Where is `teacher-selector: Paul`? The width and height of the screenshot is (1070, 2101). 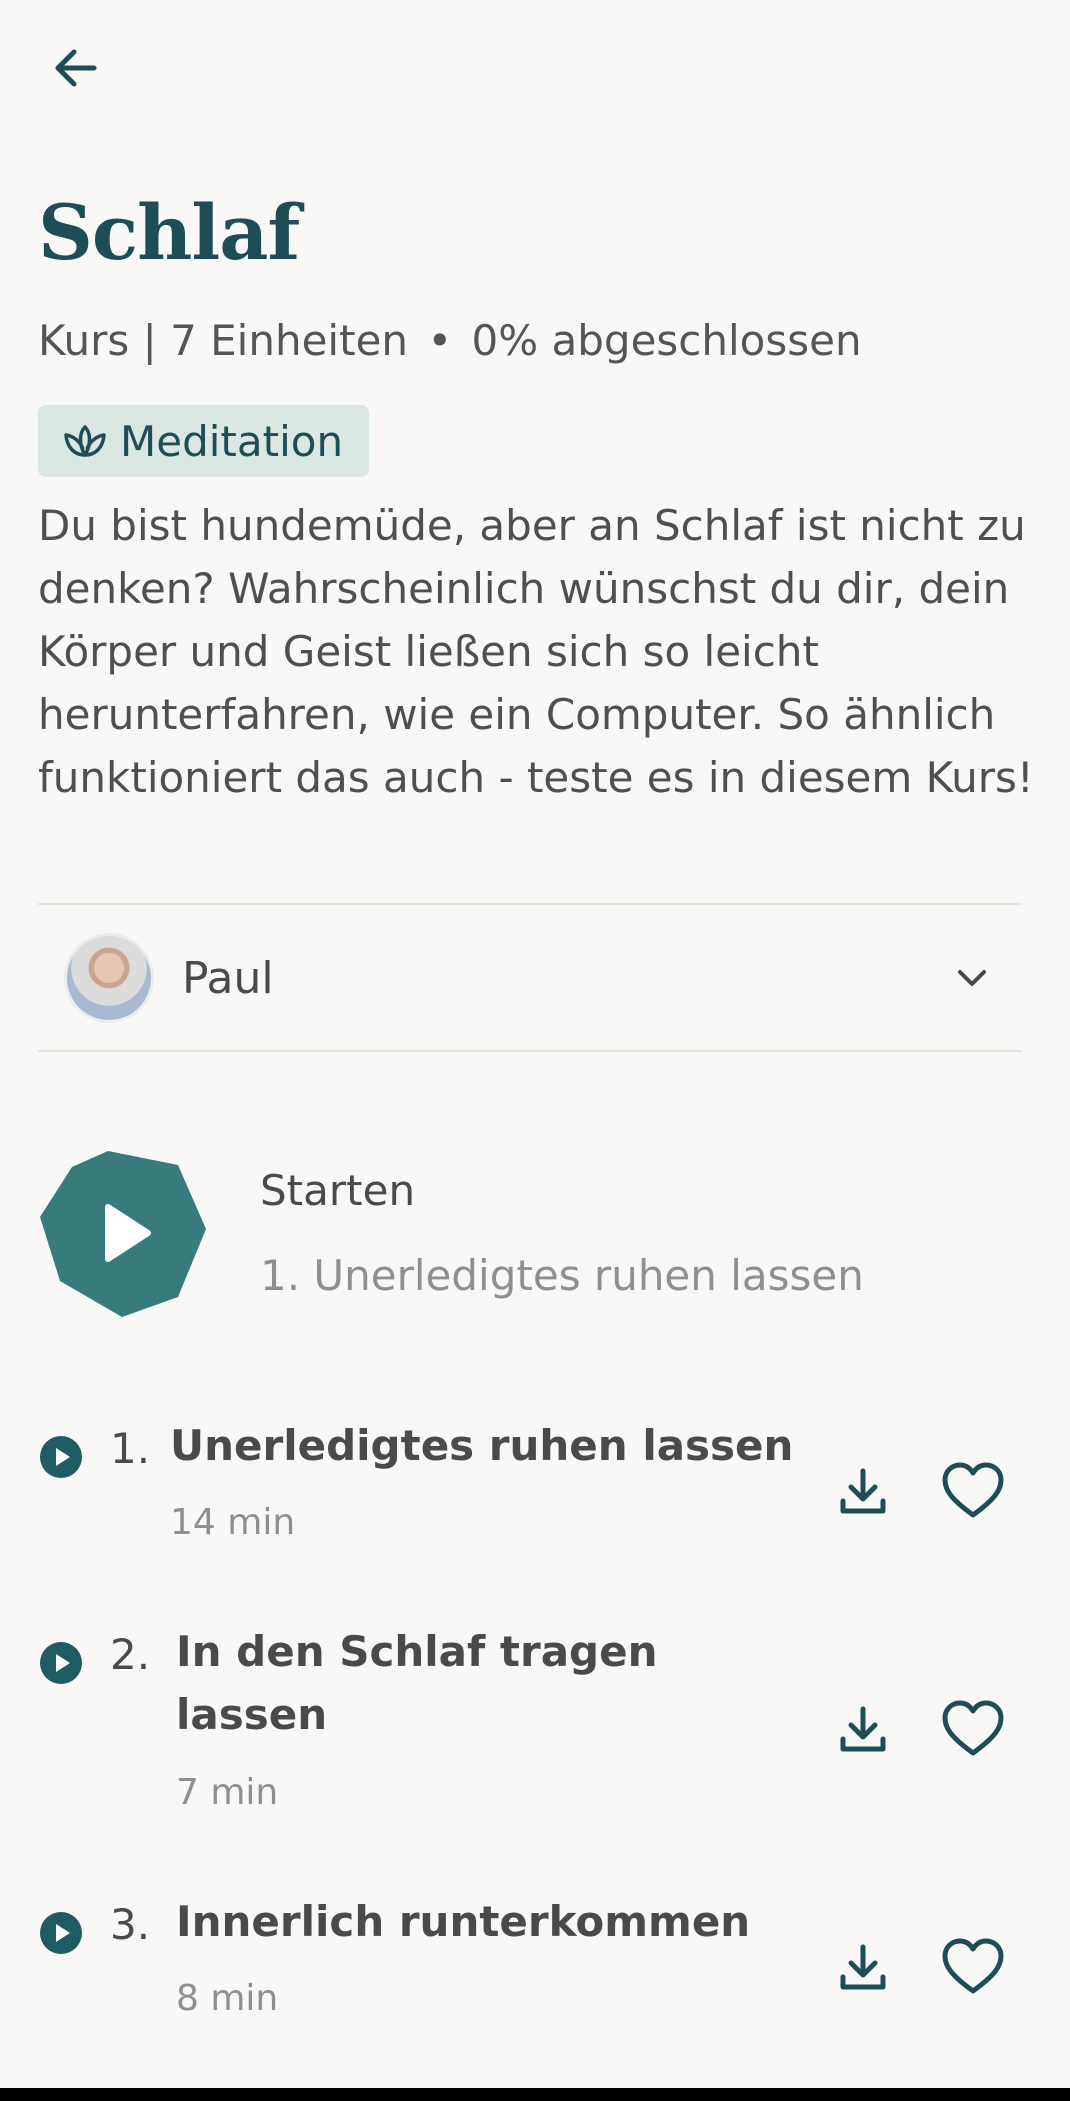 teacher-selector: Paul is located at coordinates (530, 978).